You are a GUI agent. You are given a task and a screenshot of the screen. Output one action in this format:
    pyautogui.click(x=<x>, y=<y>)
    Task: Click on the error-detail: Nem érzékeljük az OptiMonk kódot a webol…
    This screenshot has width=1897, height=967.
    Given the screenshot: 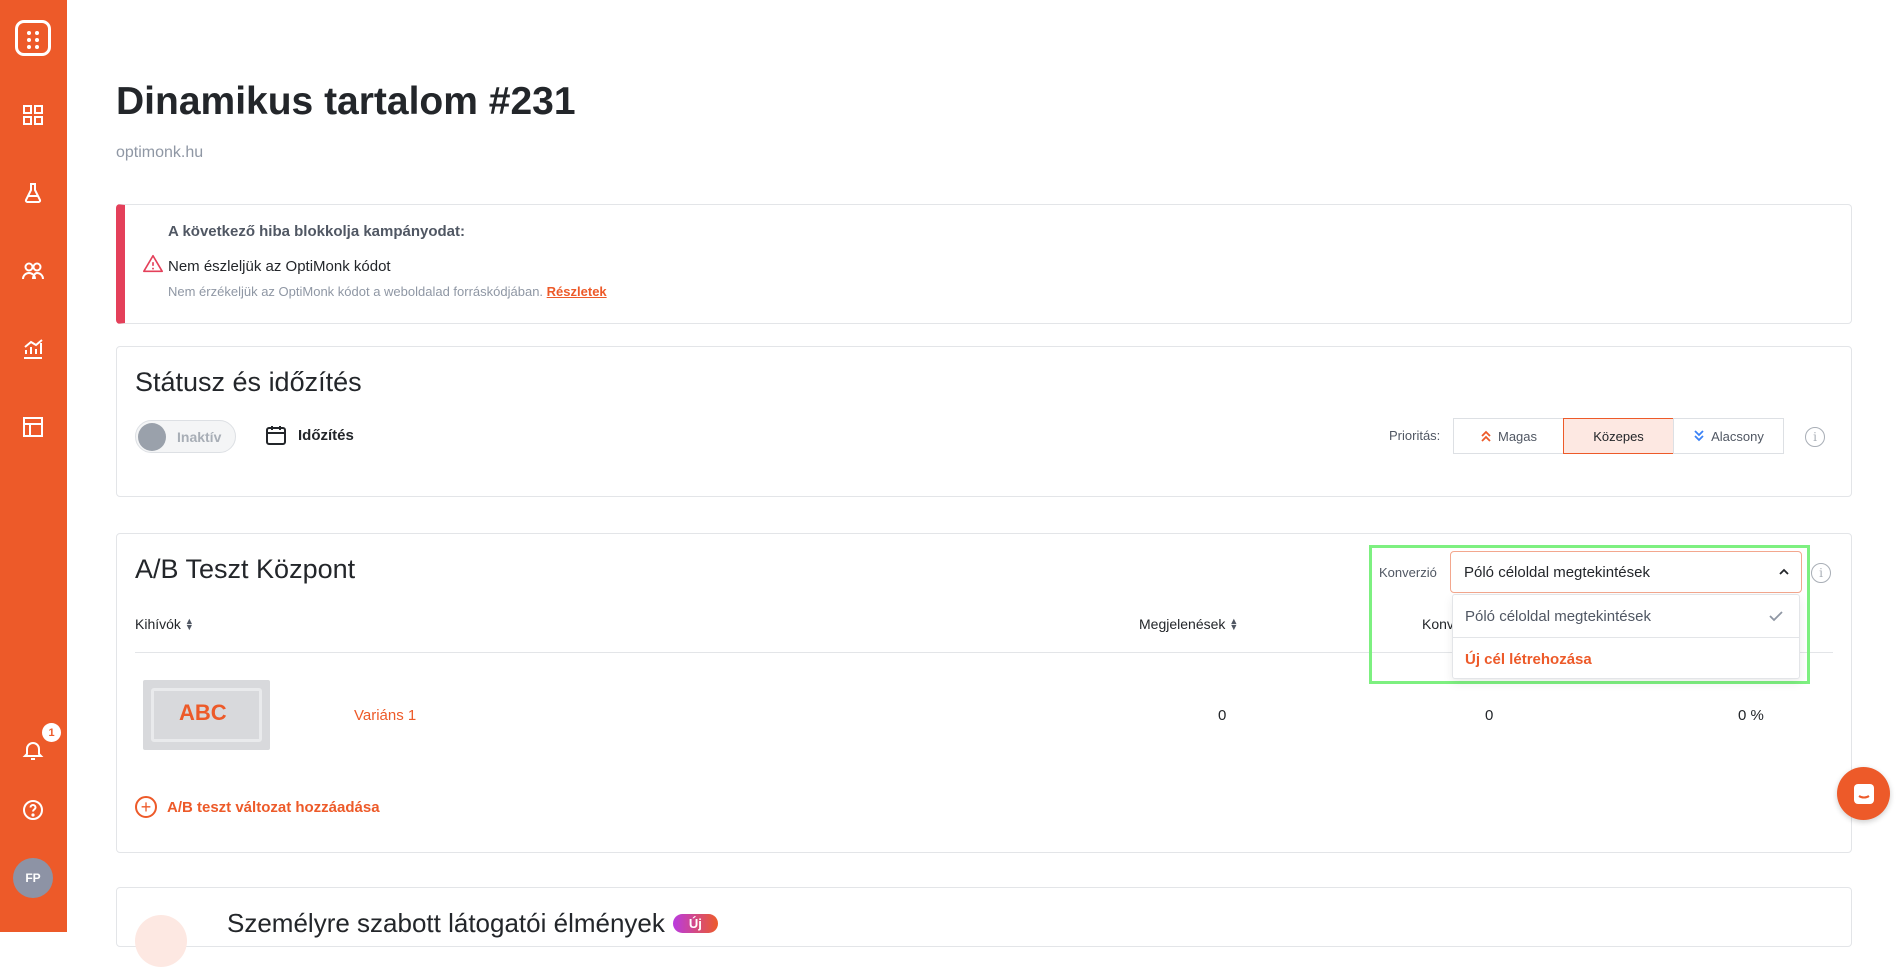 What is the action you would take?
    pyautogui.click(x=387, y=291)
    